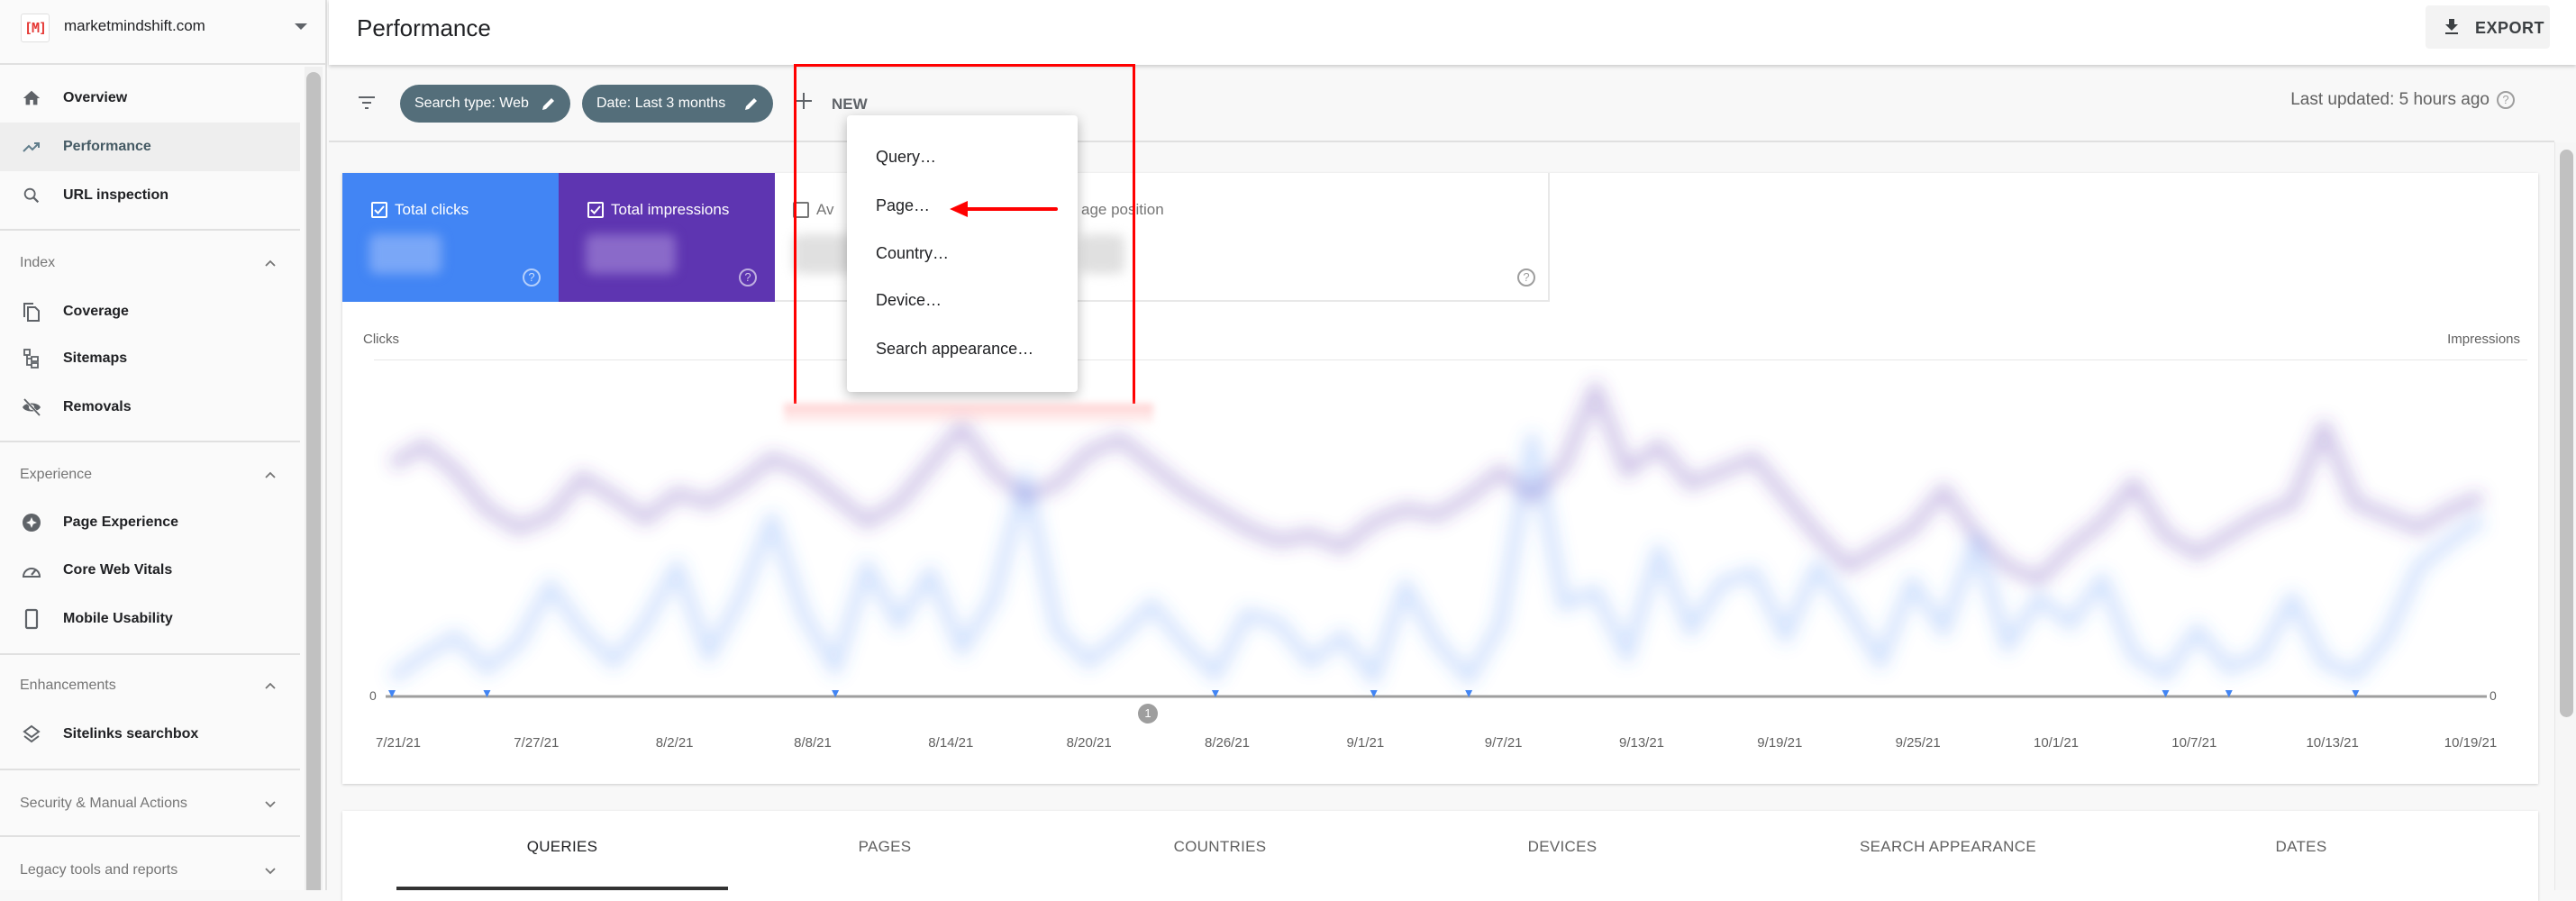 Image resolution: width=2576 pixels, height=901 pixels. I want to click on section-security-header: Security & Manual Actions, so click(150, 804).